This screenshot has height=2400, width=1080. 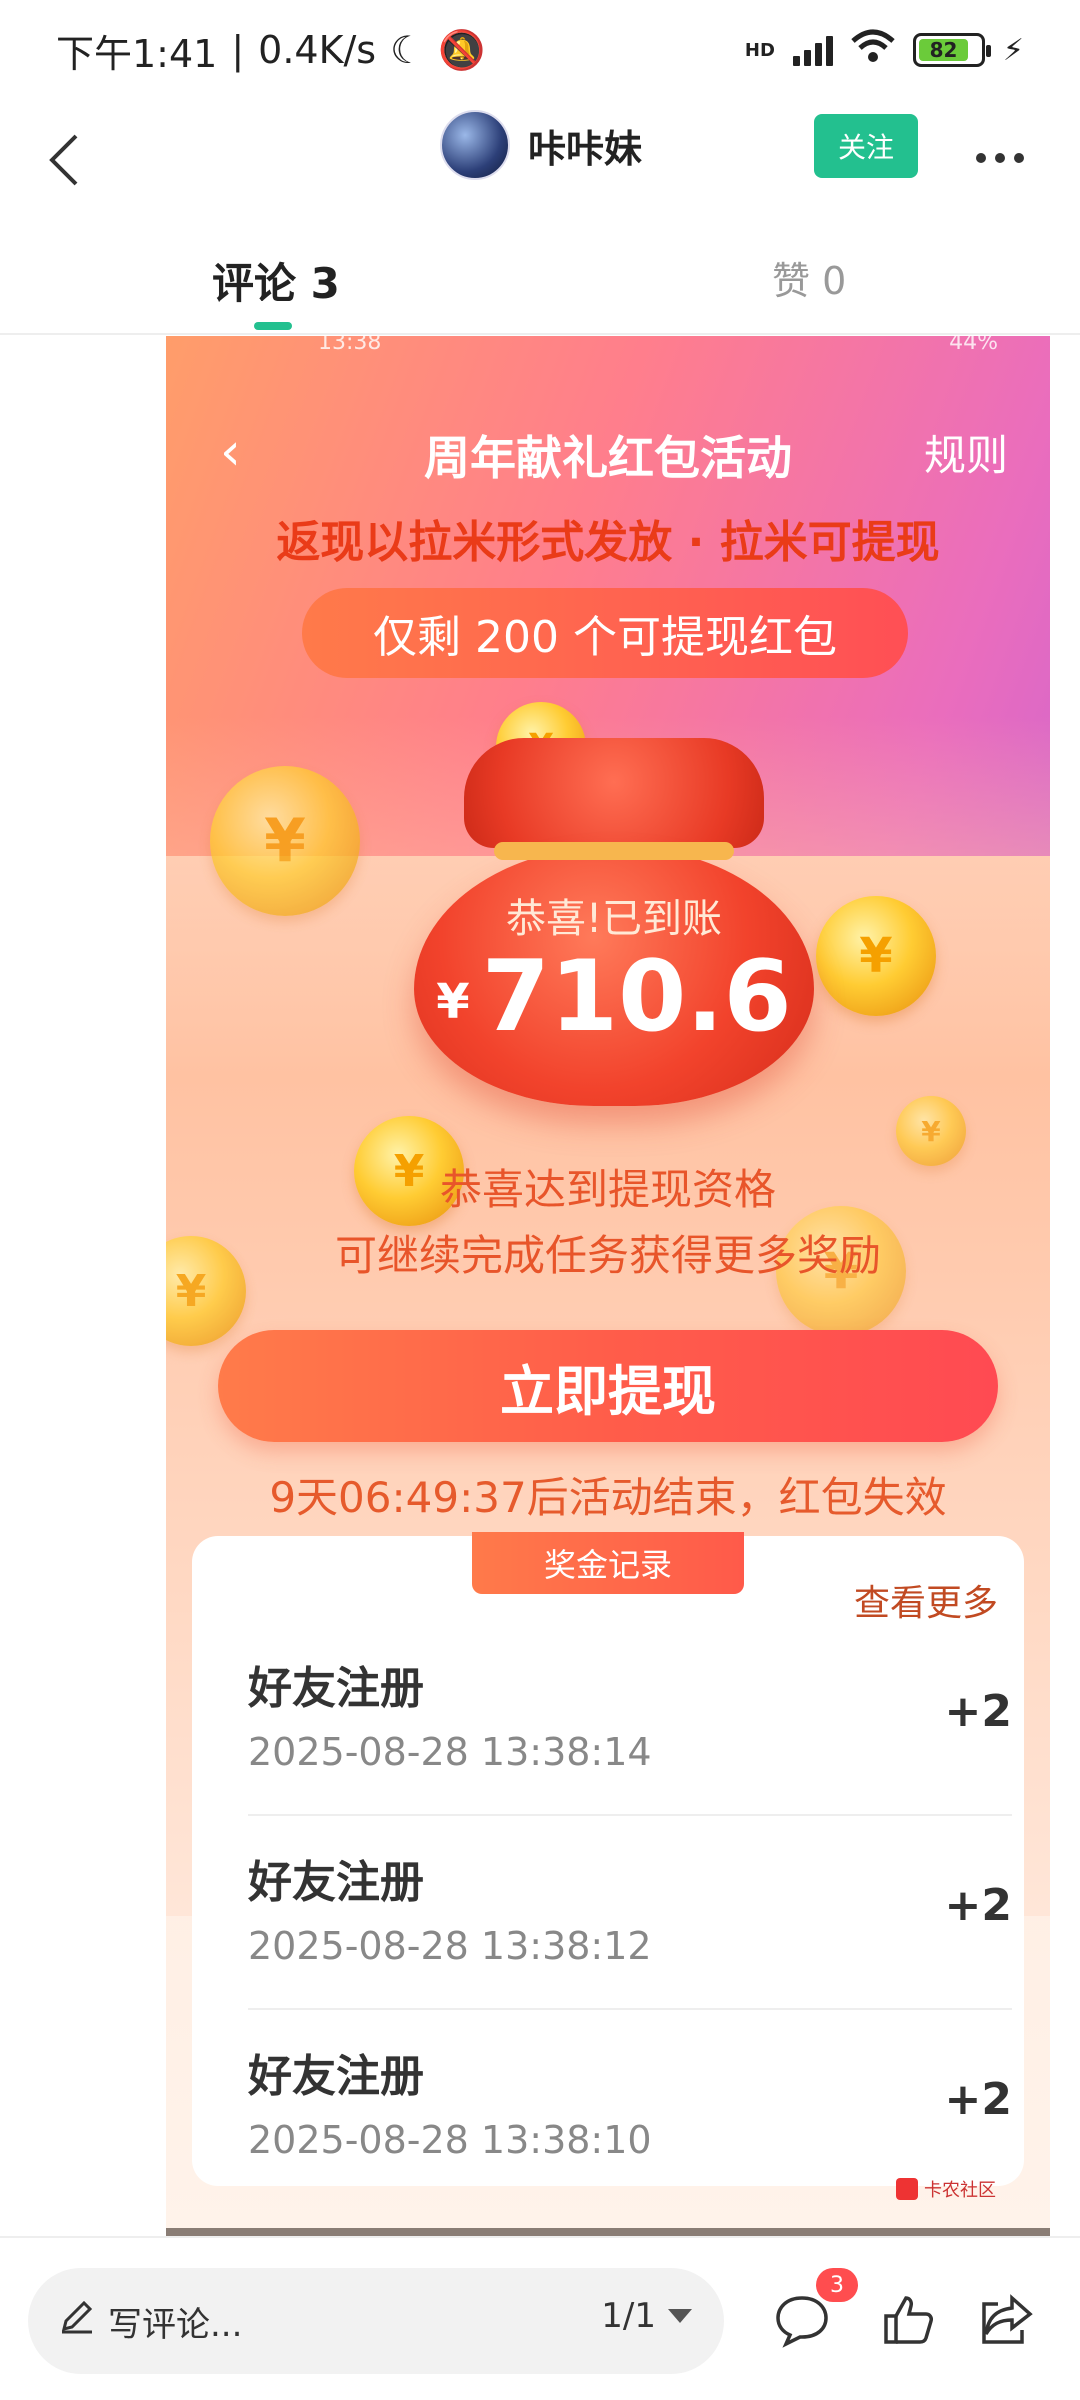 I want to click on money-bag: 恭喜!已到账 ¥710.6, so click(x=614, y=916).